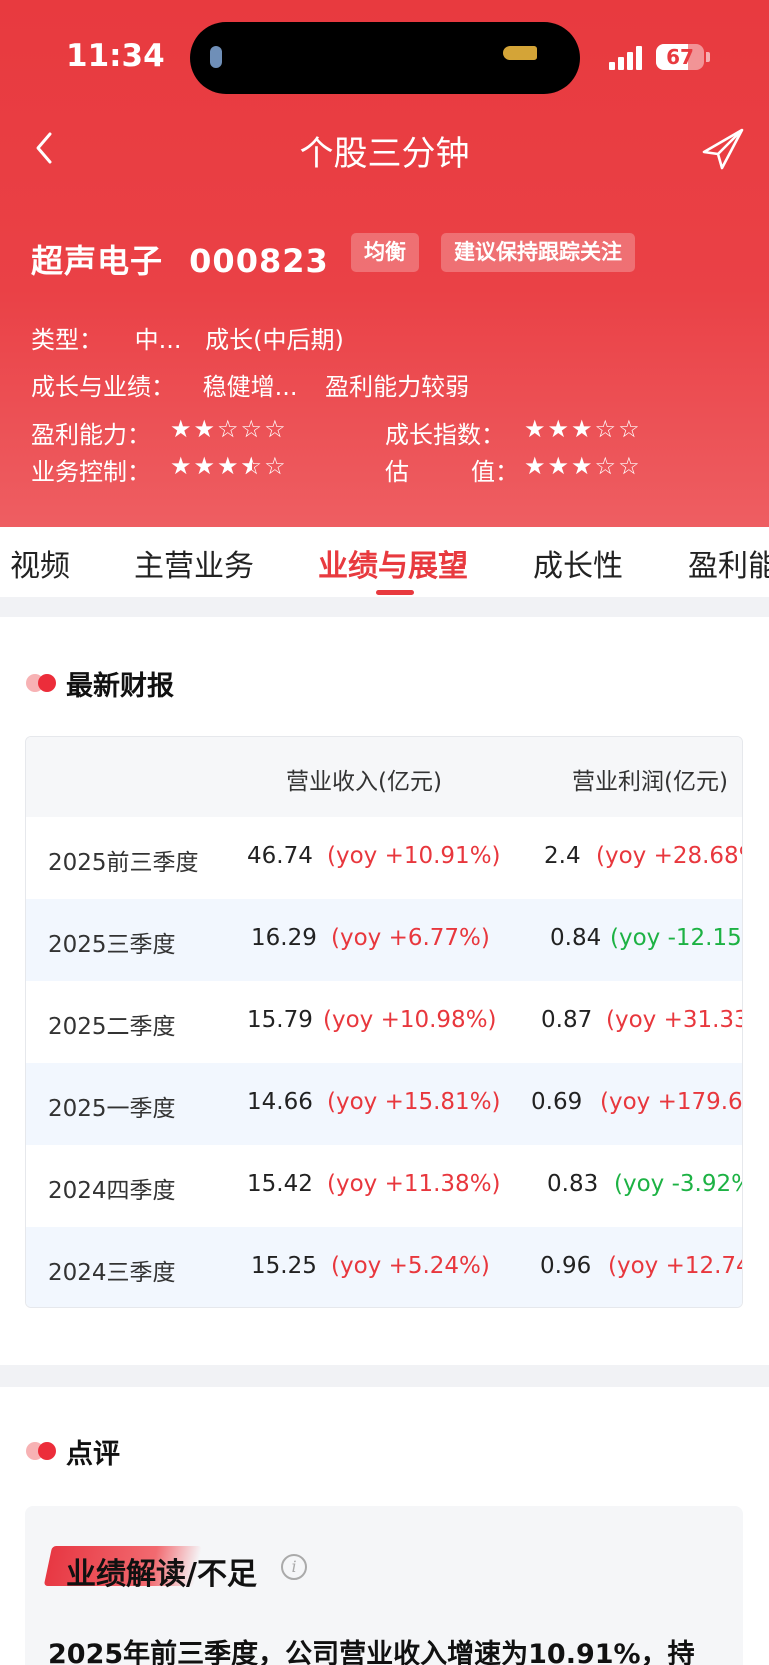 This screenshot has height=1665, width=769. What do you see at coordinates (216, 57) in the screenshot?
I see `island-indicator-icon` at bounding box center [216, 57].